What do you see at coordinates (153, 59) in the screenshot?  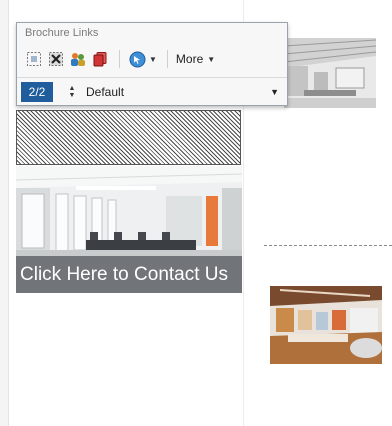 I see `navigate-dropdown-caret-icon: ▼` at bounding box center [153, 59].